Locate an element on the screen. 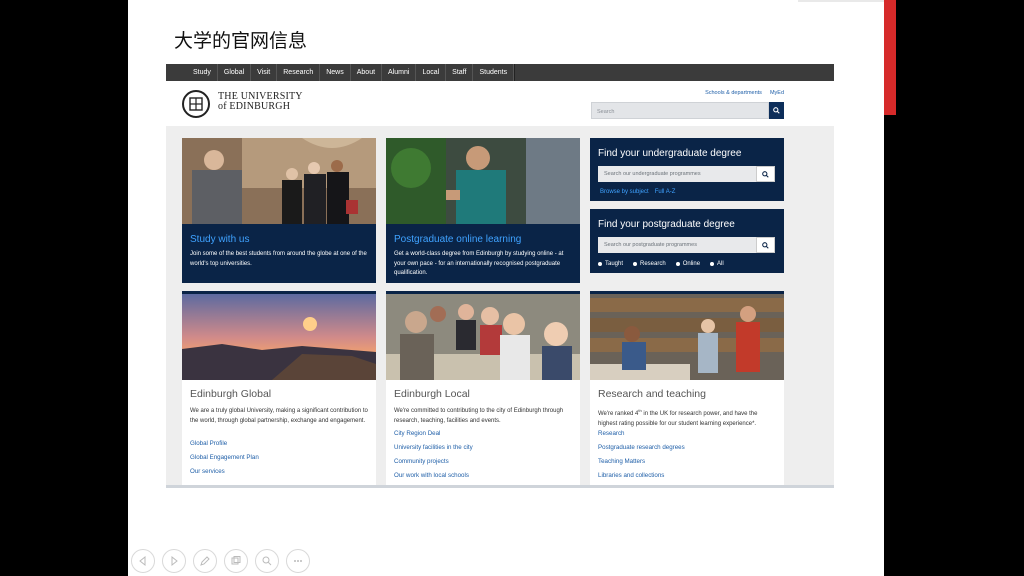 This screenshot has width=1024, height=576. ranking-text: We're ranked 4 is located at coordinates (618, 414).